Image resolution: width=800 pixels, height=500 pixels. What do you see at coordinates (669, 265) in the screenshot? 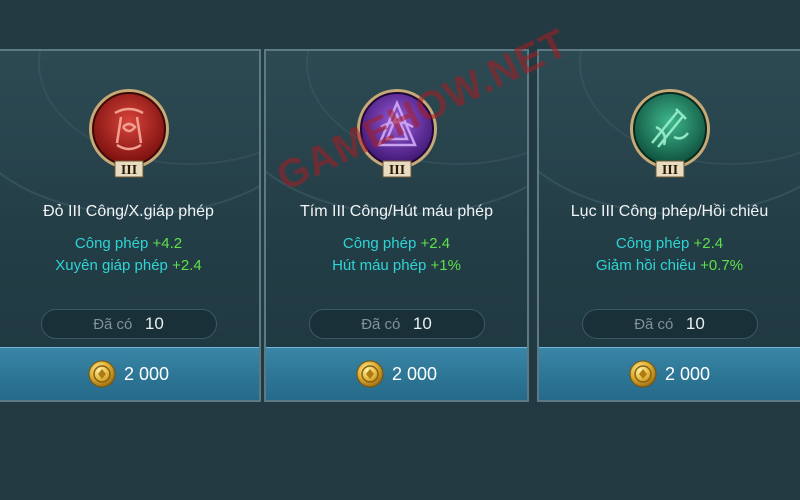
I see `stat-line: Giảm hồi chiêu +0.7%` at bounding box center [669, 265].